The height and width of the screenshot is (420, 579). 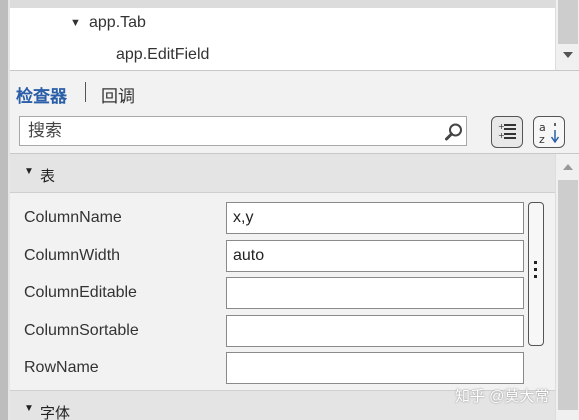 I want to click on tree-divider, so click(x=294, y=70).